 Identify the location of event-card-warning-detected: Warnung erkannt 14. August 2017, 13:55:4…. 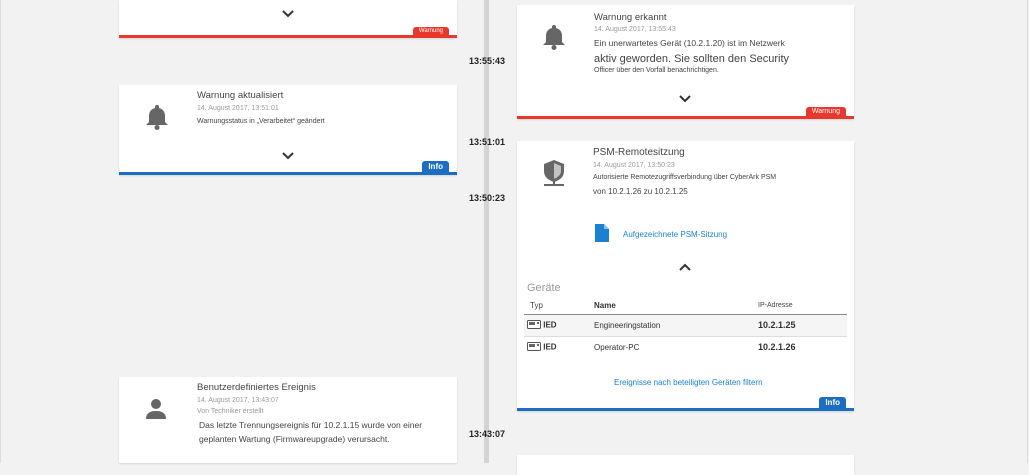
(685, 62).